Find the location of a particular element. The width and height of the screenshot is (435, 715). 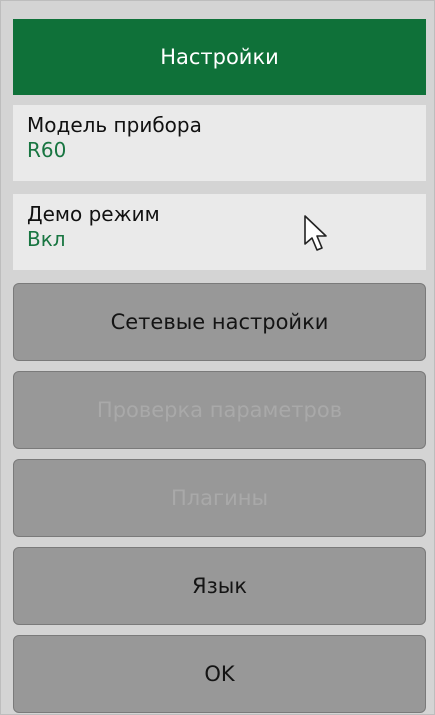

device-model-value: R60 is located at coordinates (47, 150).